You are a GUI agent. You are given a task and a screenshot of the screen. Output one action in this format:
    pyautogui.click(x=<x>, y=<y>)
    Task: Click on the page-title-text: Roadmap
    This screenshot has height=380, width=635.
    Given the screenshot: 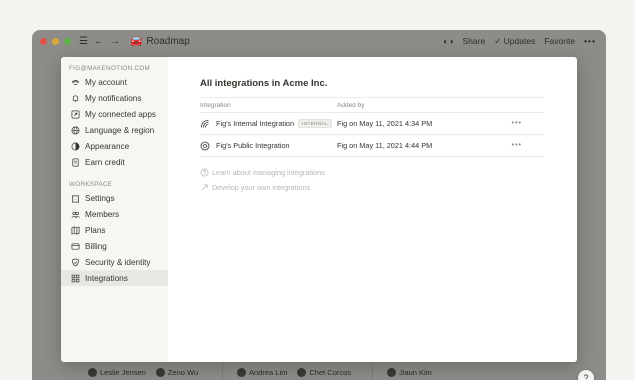 What is the action you would take?
    pyautogui.click(x=168, y=41)
    